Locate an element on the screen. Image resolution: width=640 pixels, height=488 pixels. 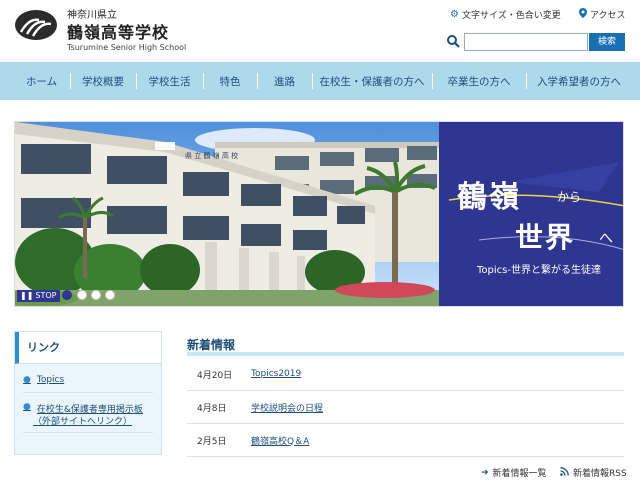
news-link: 学校説明会の日程 is located at coordinates (287, 407).